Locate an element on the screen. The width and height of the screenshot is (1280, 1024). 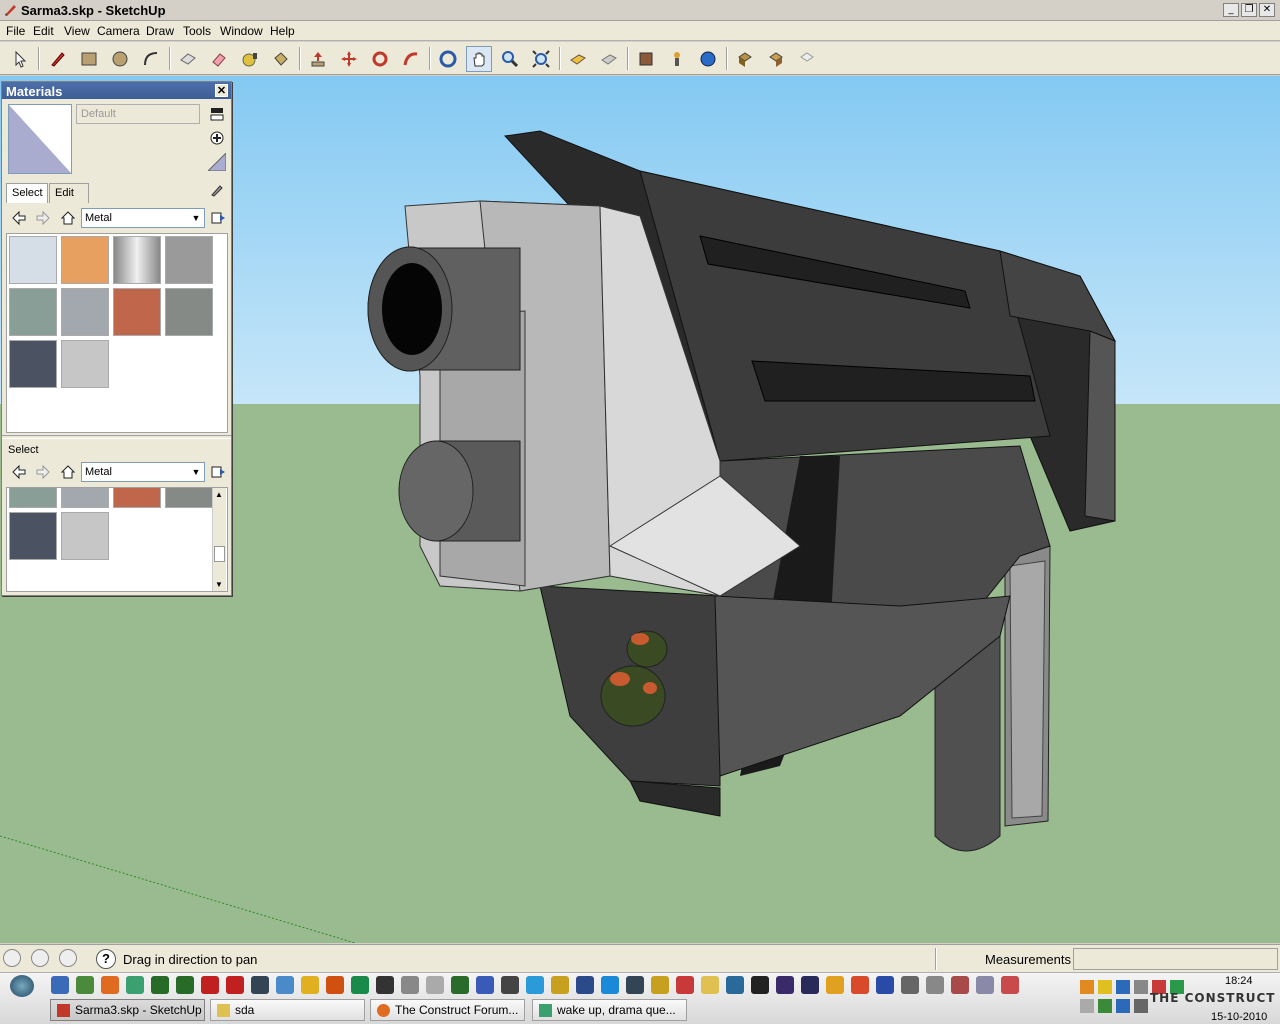
task-sda-folder: sda is located at coordinates (287, 1010).